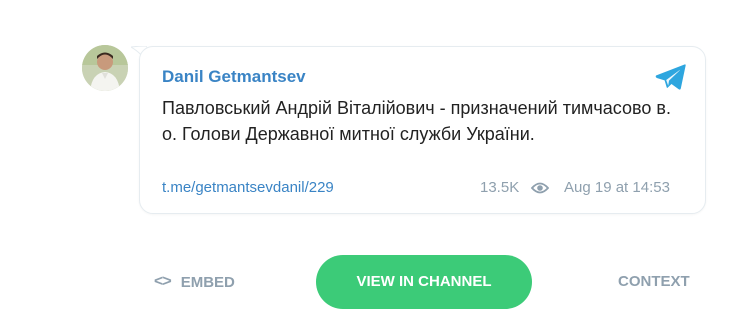 The image size is (754, 331). Describe the element at coordinates (500, 187) in the screenshot. I see `view-count: 13.5K` at that location.